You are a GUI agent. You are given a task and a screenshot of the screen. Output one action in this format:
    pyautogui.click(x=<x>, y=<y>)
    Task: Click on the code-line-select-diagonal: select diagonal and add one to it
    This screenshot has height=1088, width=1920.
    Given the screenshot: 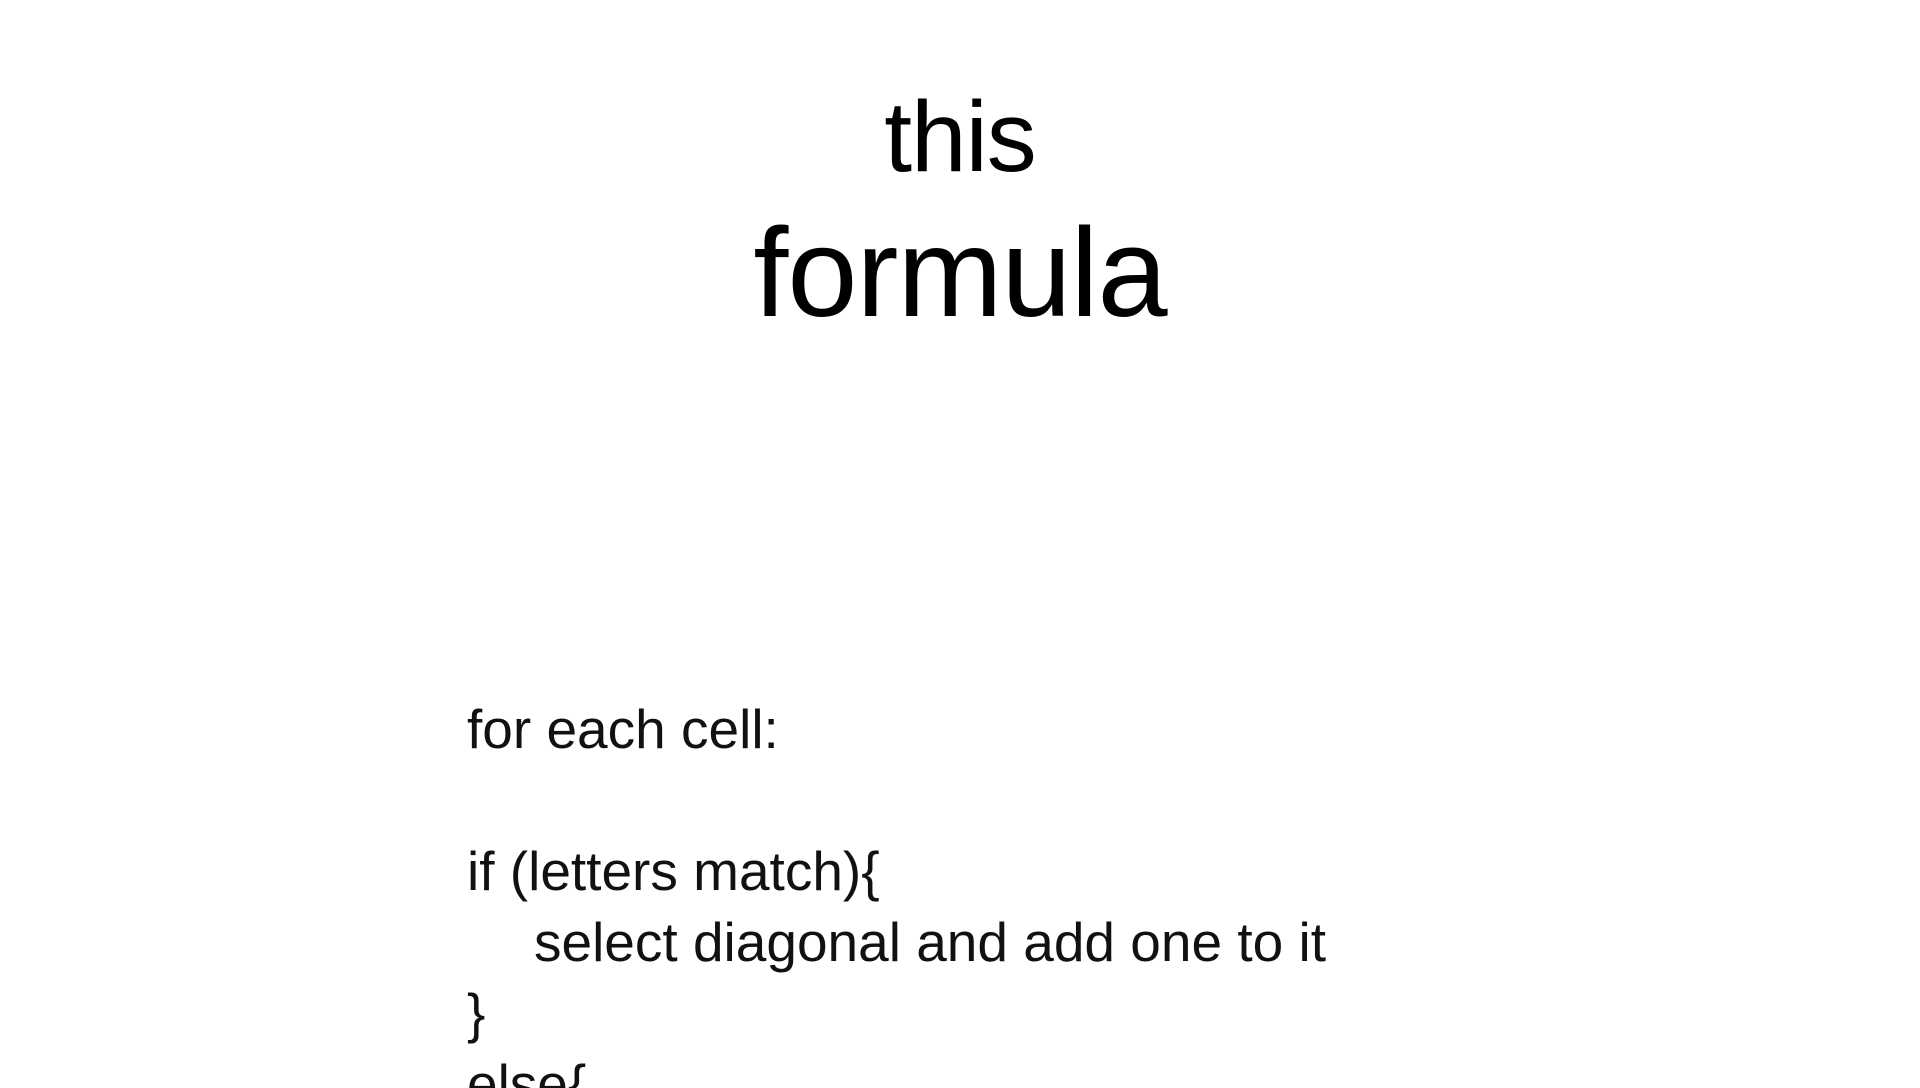 What is the action you would take?
    pyautogui.click(x=930, y=942)
    